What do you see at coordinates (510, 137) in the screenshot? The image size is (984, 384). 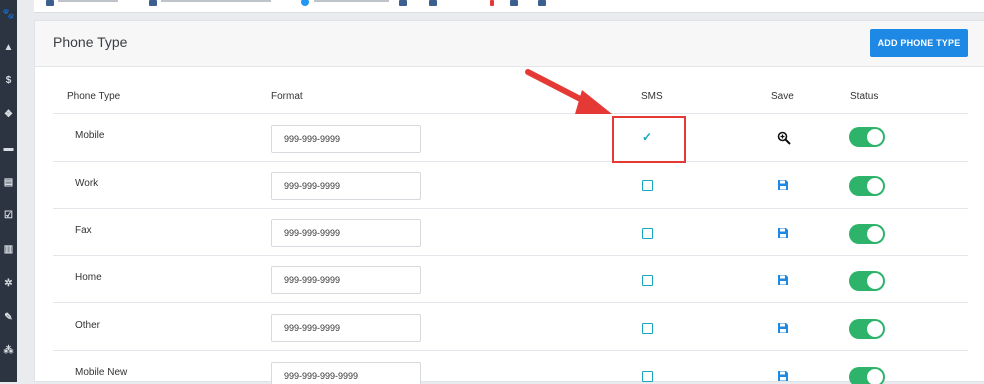 I see `table-row: Mobile 999-999-9999 ✓` at bounding box center [510, 137].